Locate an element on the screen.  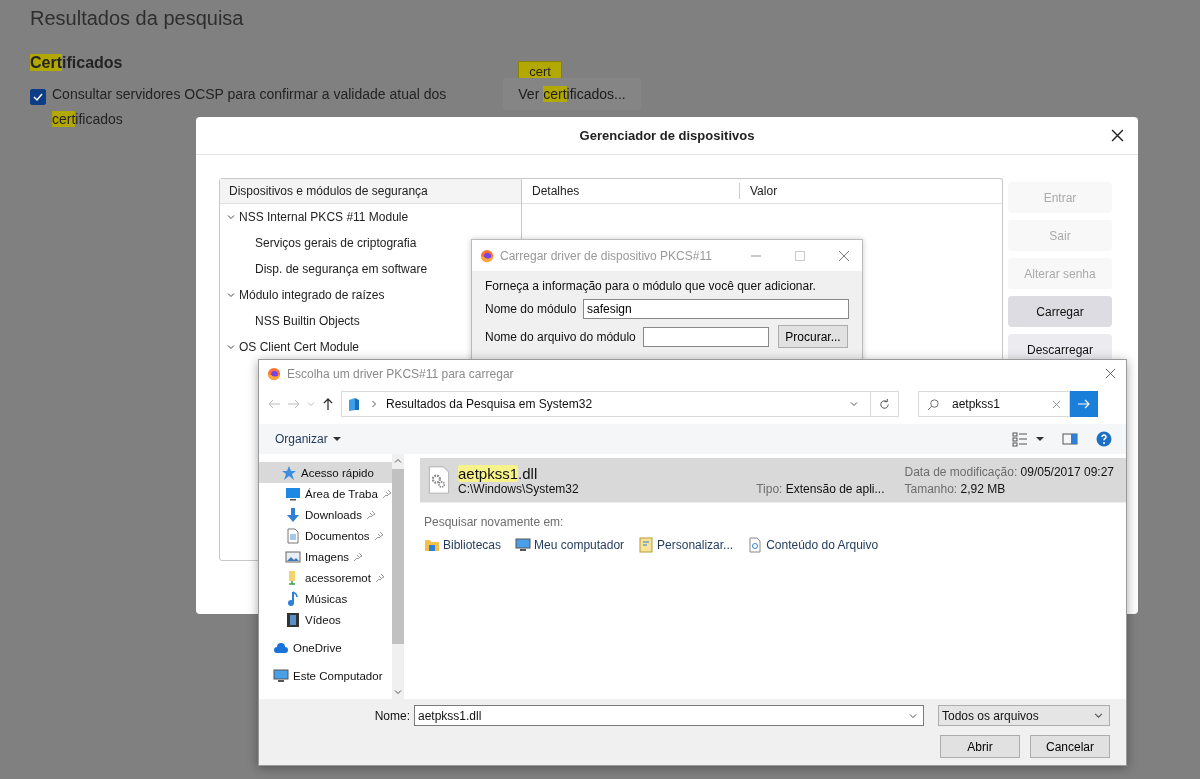
tree-item: Disp. de segurança em software is located at coordinates (341, 269).